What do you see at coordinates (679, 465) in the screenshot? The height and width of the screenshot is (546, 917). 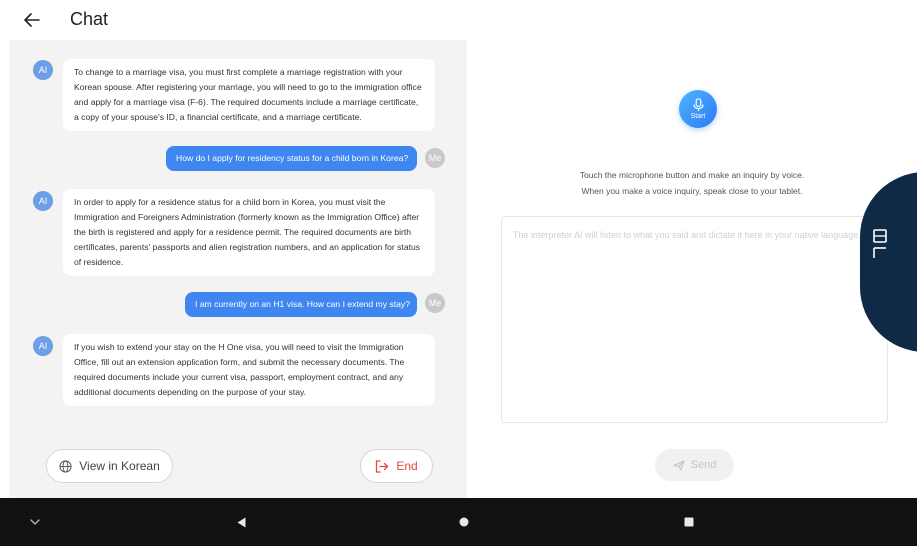 I see `send-icon` at bounding box center [679, 465].